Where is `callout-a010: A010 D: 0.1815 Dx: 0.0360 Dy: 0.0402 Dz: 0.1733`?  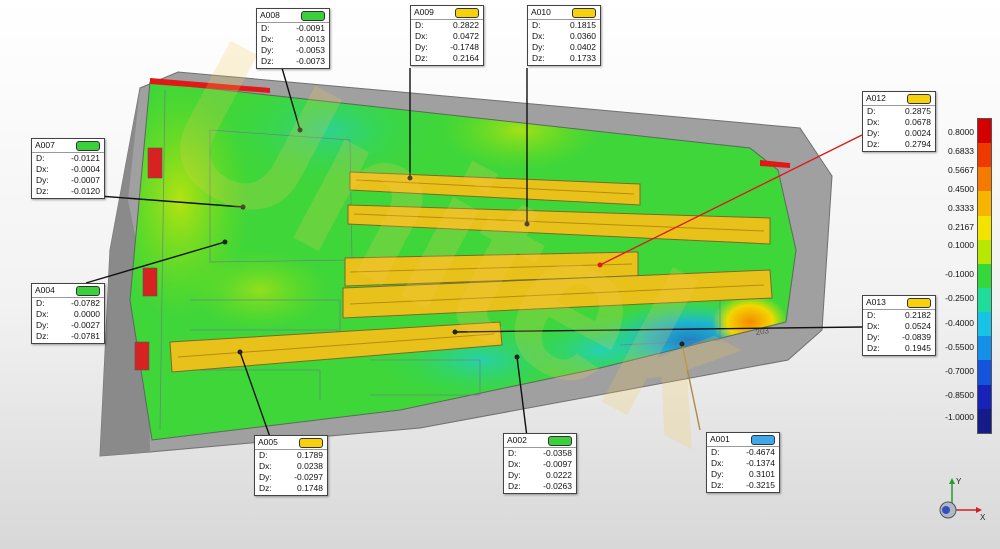
callout-a010: A010 D: 0.1815 Dx: 0.0360 Dy: 0.0402 Dz: 0.1733 is located at coordinates (564, 35).